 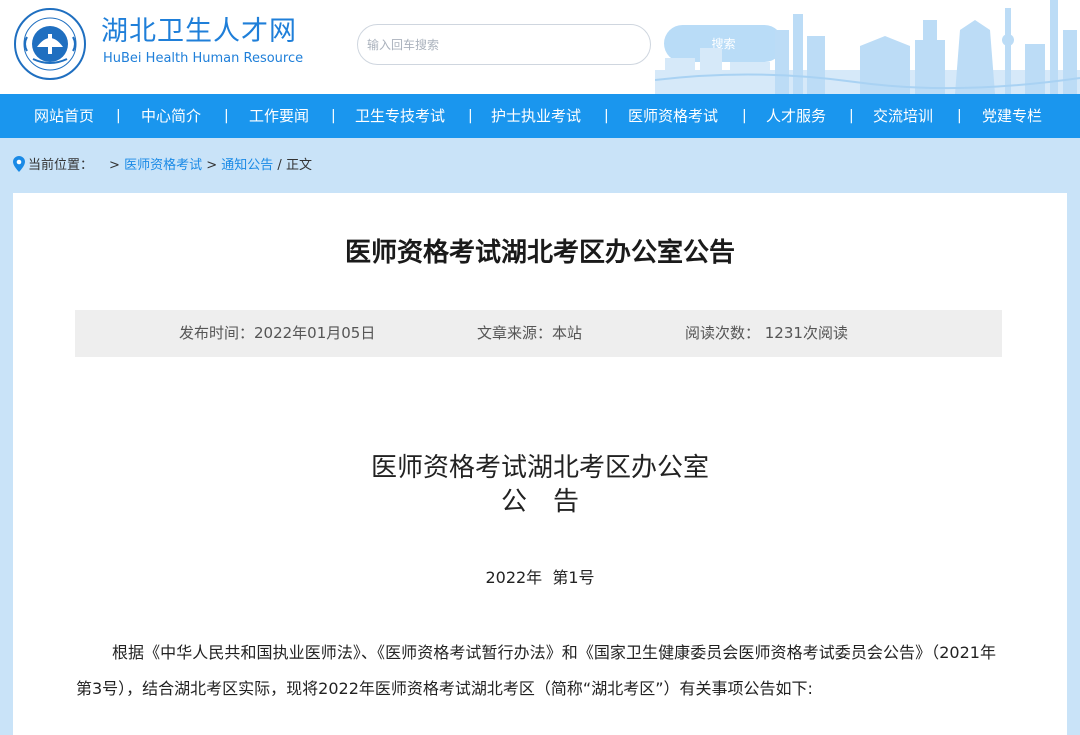 I want to click on site-title: 湖北卫生人才网, so click(x=199, y=32).